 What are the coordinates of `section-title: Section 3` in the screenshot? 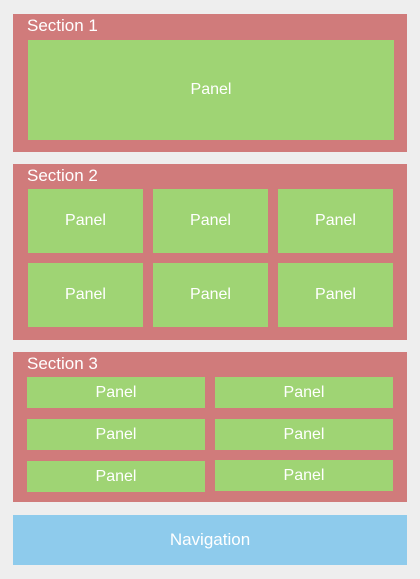 It's located at (62, 363).